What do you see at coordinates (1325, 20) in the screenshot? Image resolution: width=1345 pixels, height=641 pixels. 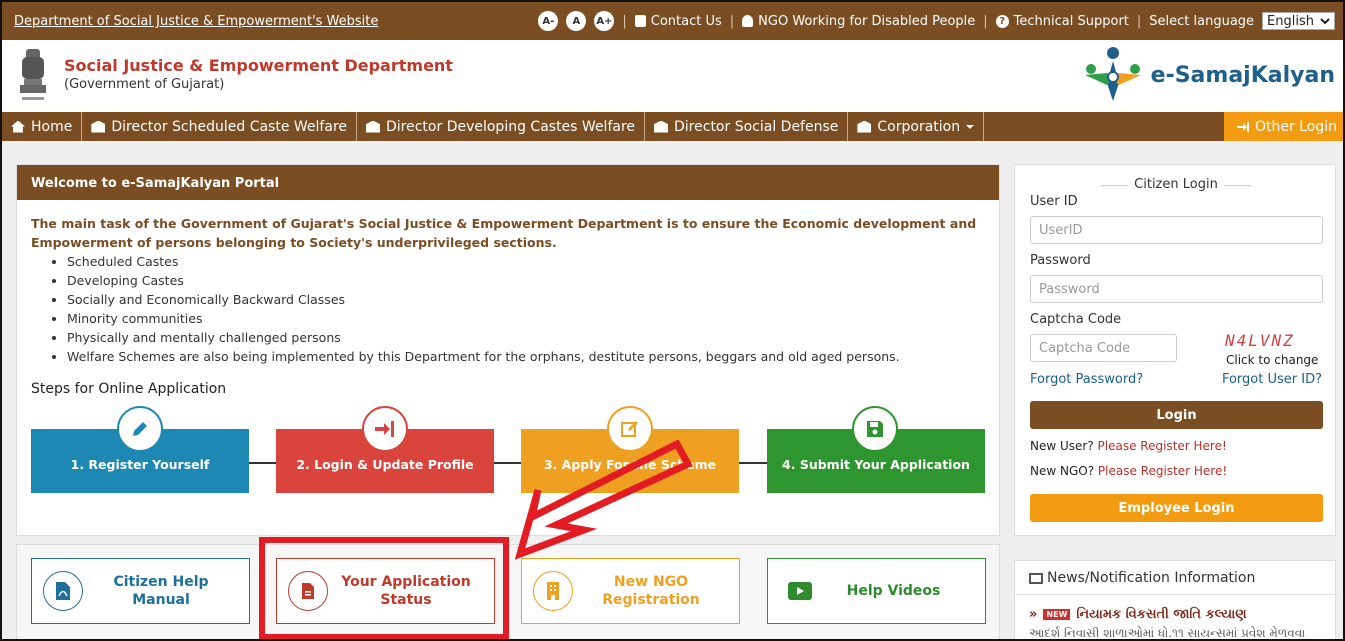 I see `chevron-down-icon` at bounding box center [1325, 20].